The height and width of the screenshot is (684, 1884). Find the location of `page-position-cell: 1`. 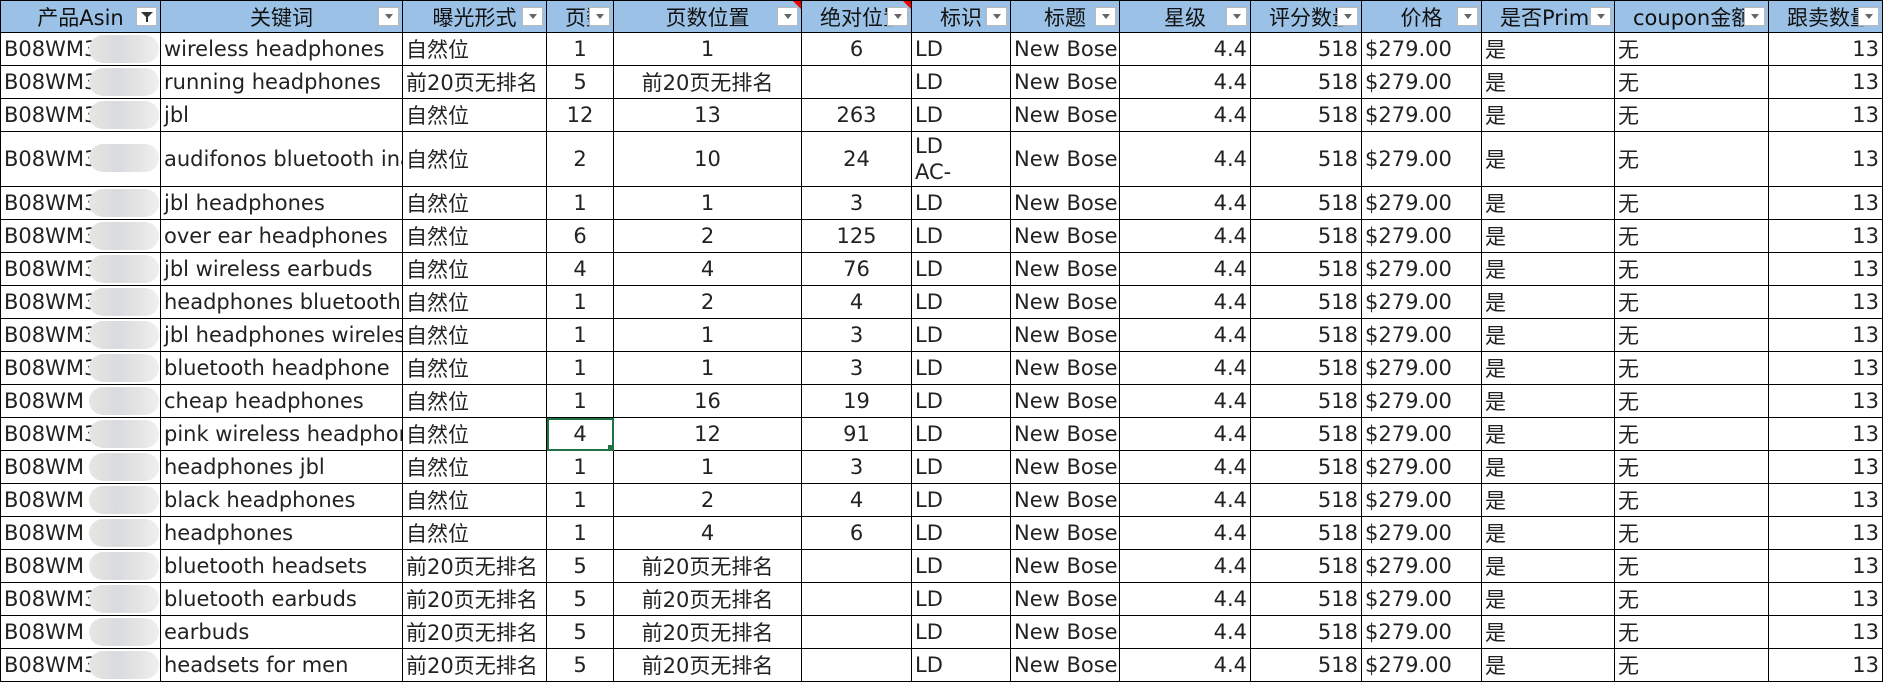

page-position-cell: 1 is located at coordinates (707, 49).